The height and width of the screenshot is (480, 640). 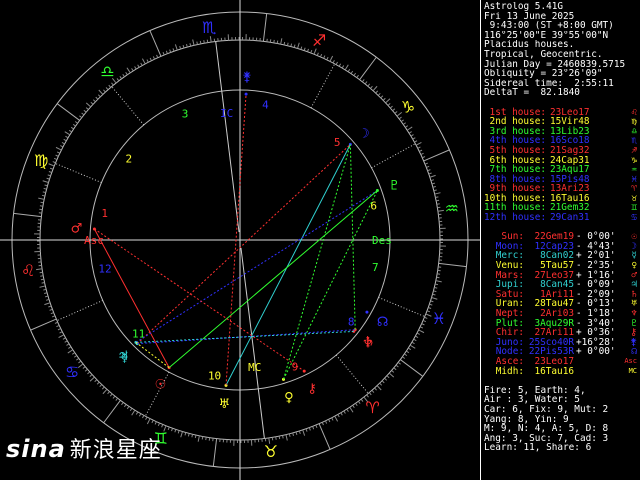 I want to click on planet-glyph-icon: ⚷, so click(x=312, y=388).